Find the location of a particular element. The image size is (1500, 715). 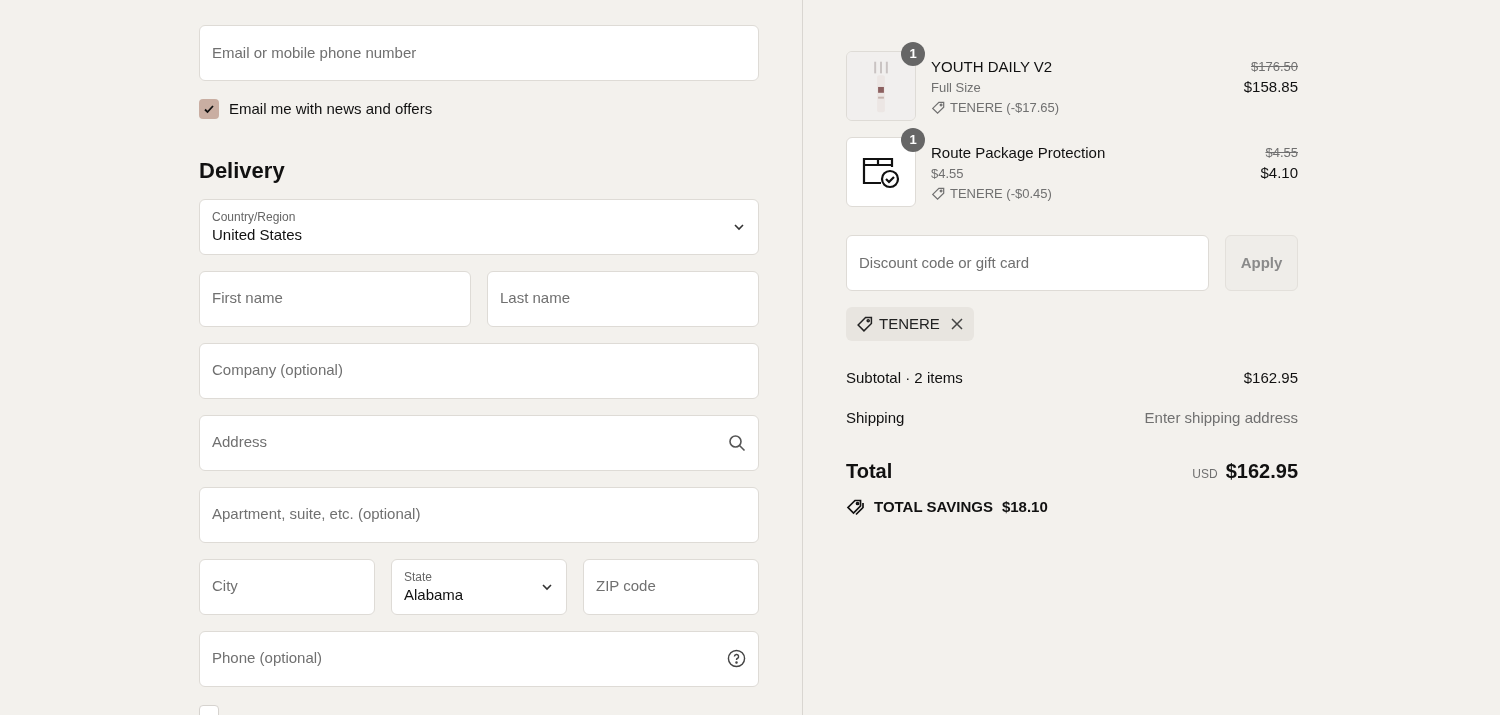

discount-label: TENERE (-$17.65) is located at coordinates (1005, 108).